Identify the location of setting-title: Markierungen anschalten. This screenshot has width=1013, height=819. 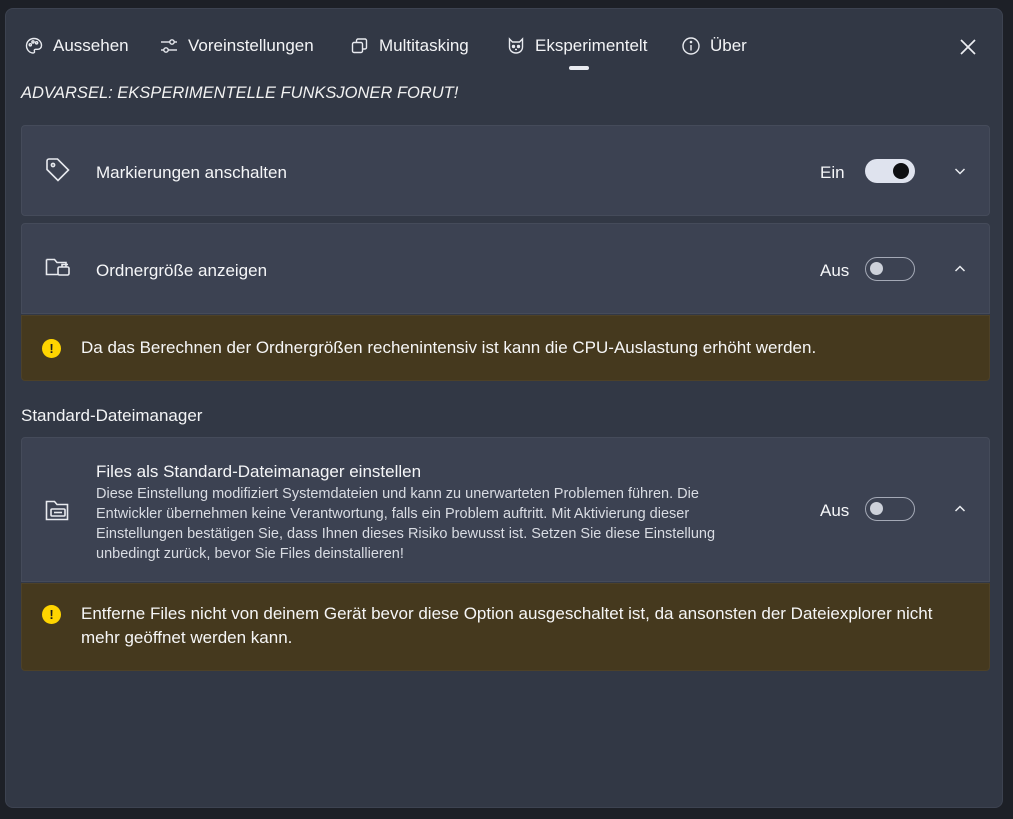
(191, 172).